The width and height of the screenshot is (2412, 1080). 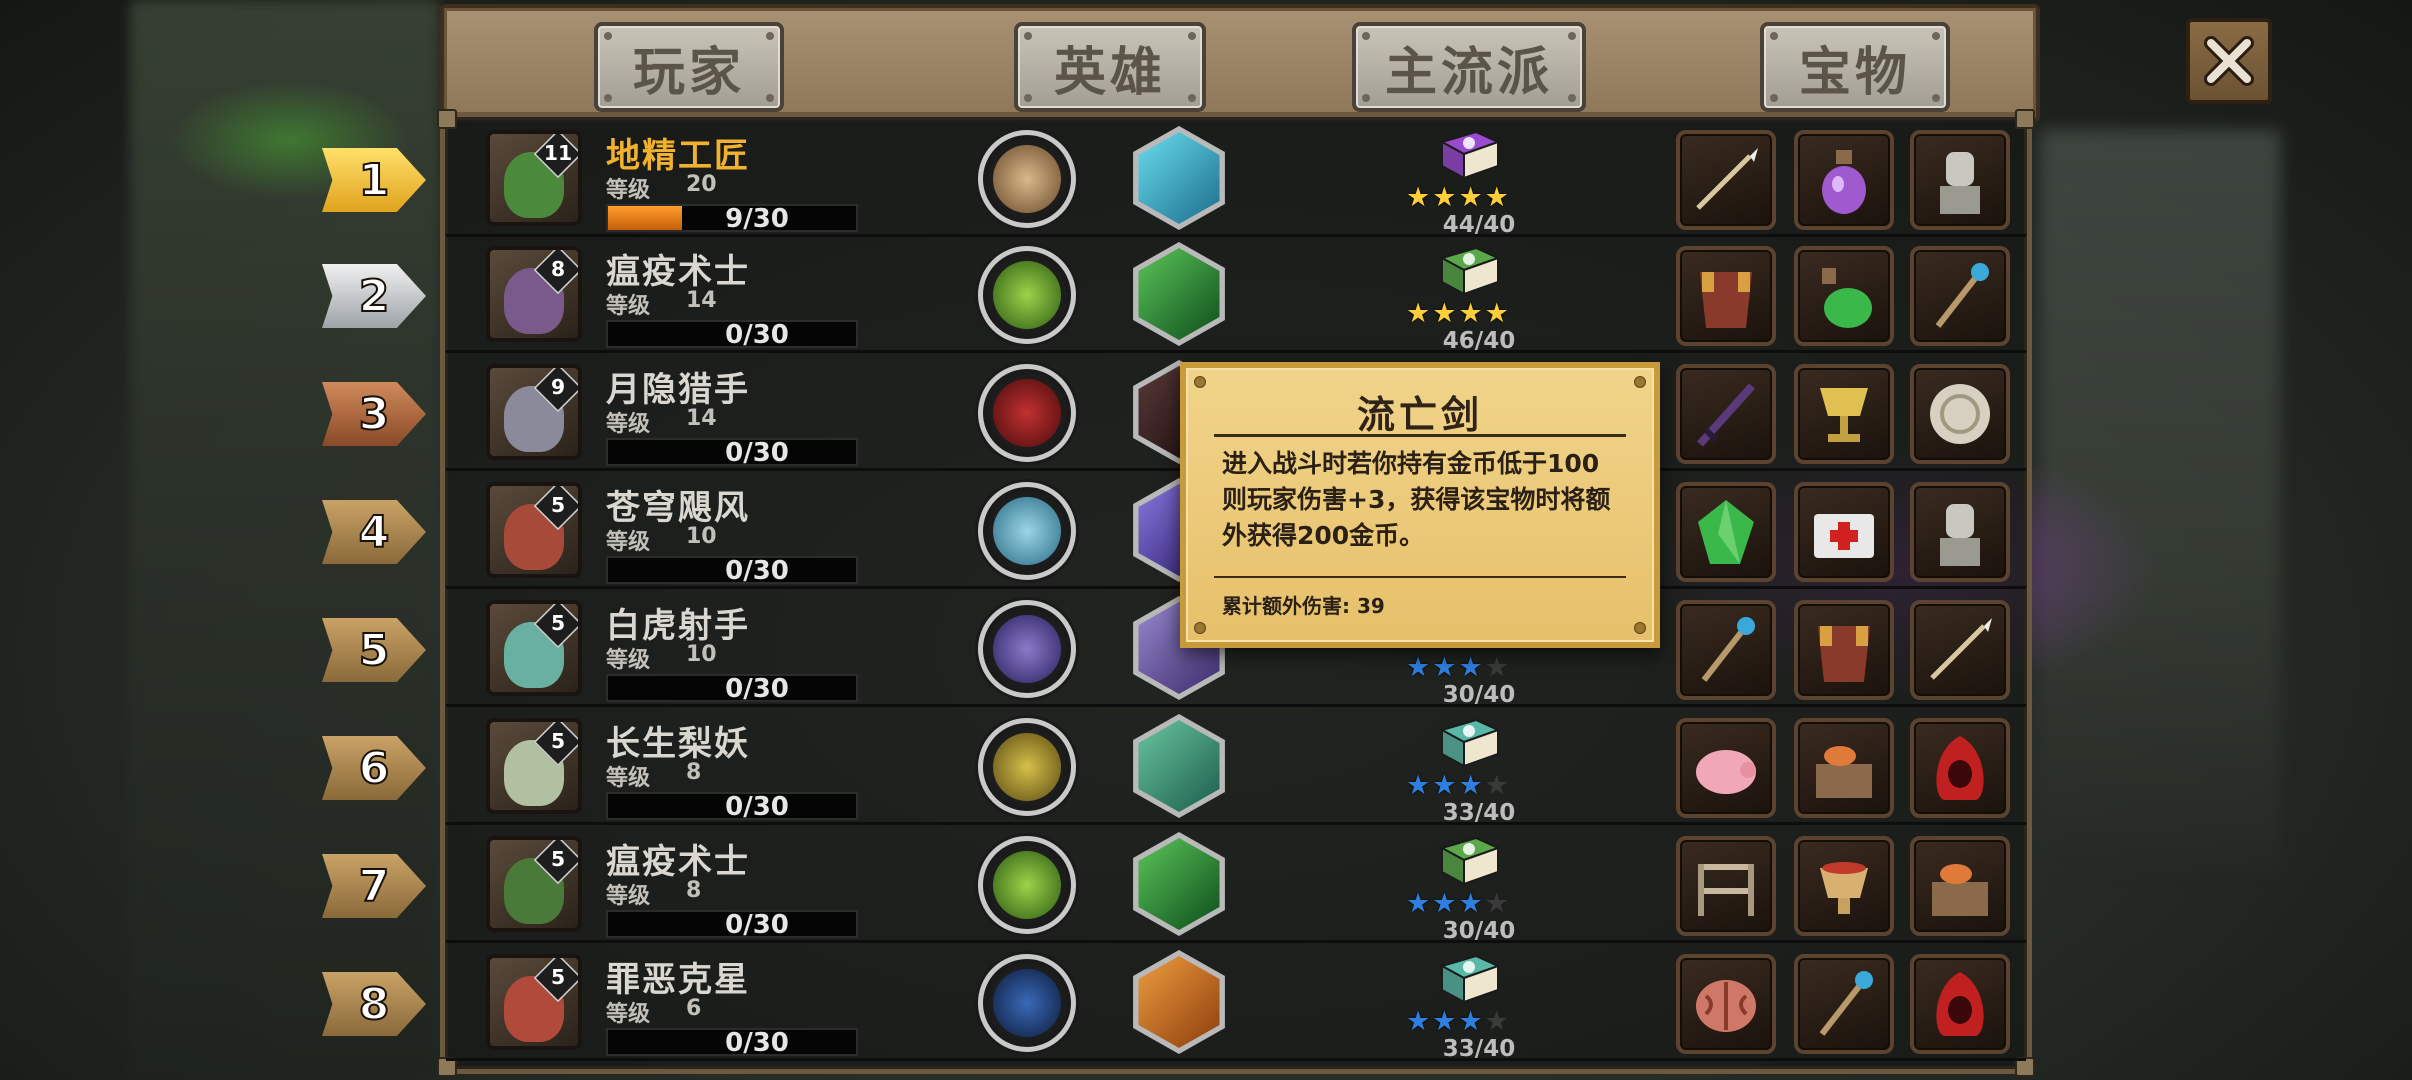 What do you see at coordinates (2229, 61) in the screenshot?
I see `close-button` at bounding box center [2229, 61].